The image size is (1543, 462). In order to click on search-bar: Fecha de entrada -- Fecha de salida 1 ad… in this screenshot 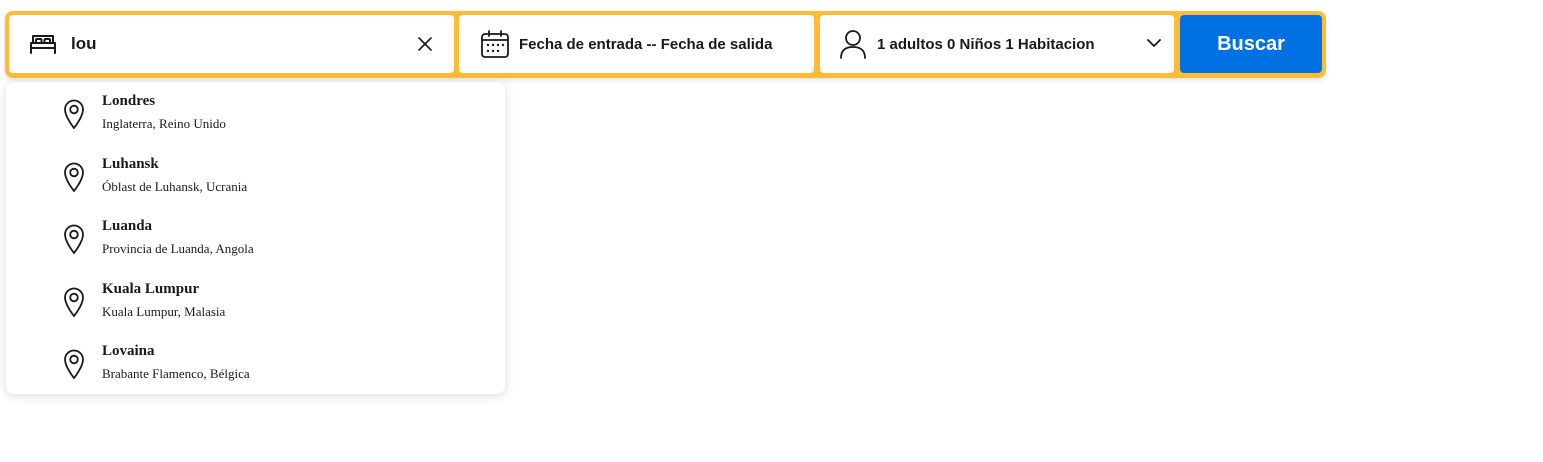, I will do `click(665, 44)`.